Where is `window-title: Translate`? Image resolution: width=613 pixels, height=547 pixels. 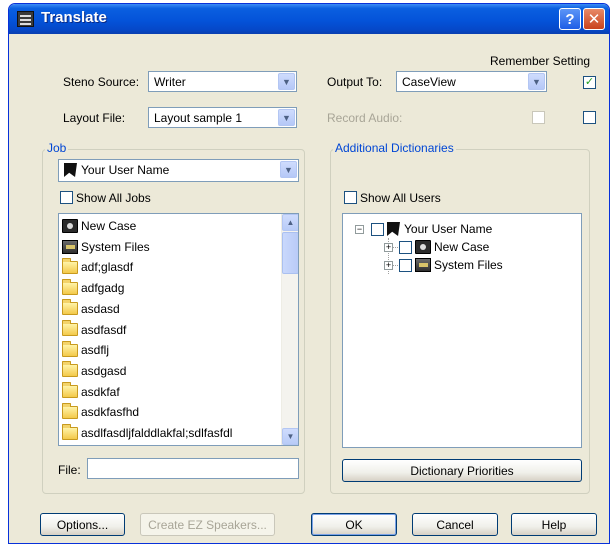
window-title: Translate is located at coordinates (74, 17).